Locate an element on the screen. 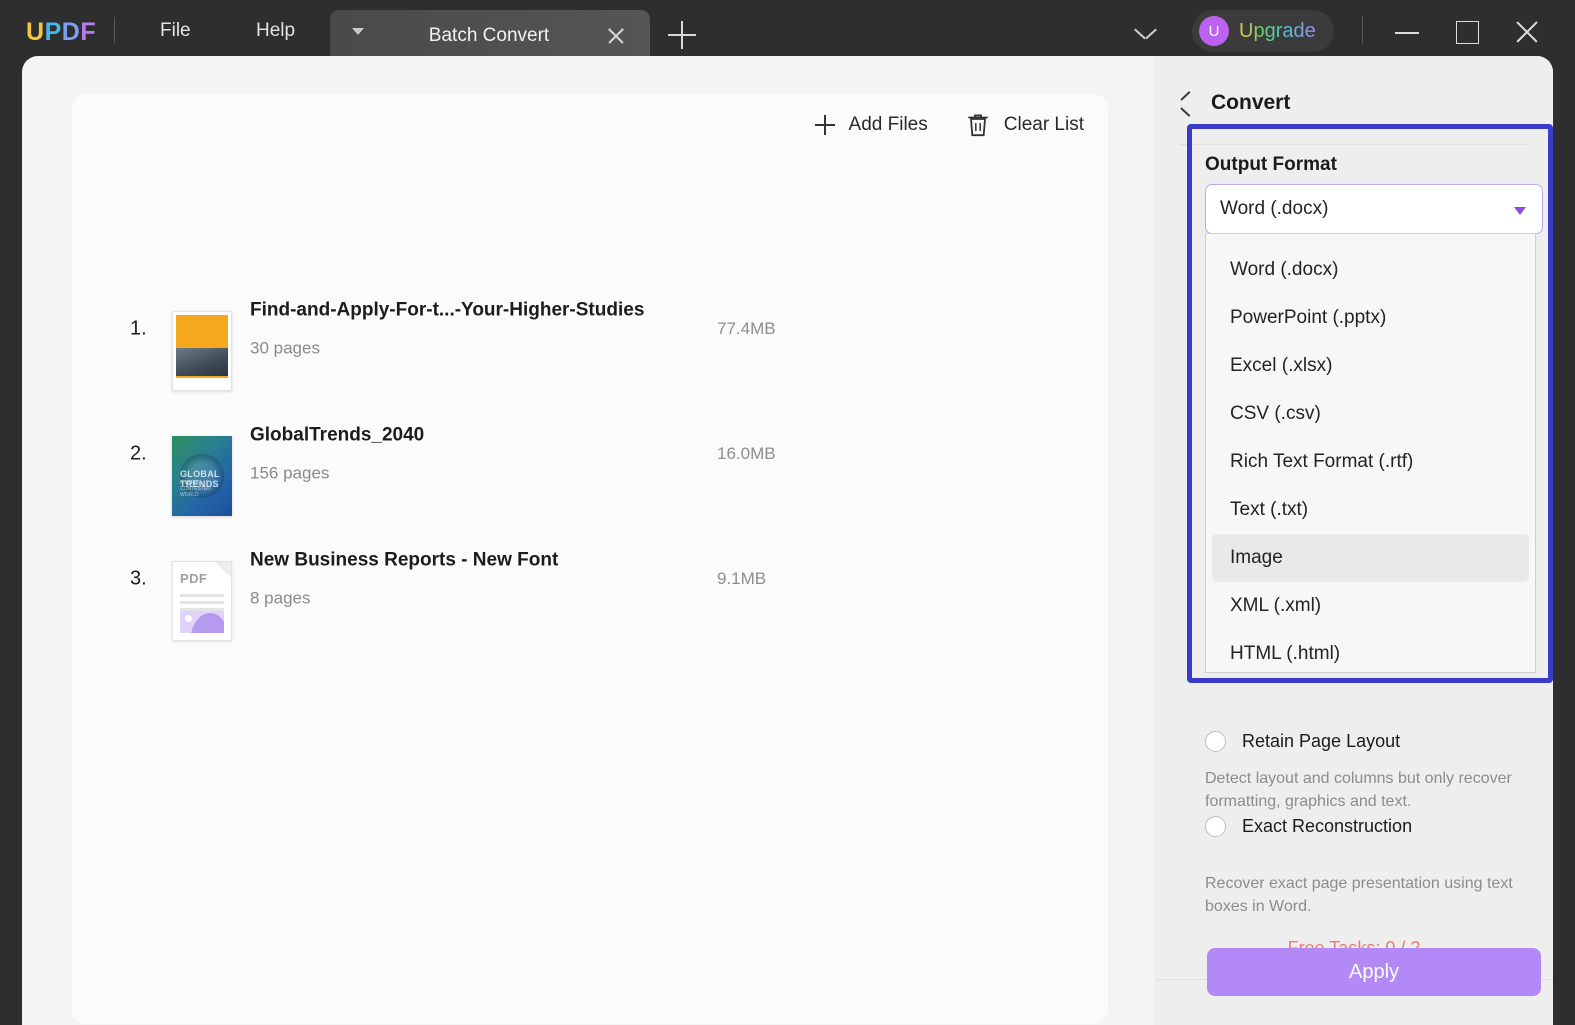 The image size is (1575, 1025). file-thumbnail: PDF is located at coordinates (202, 601).